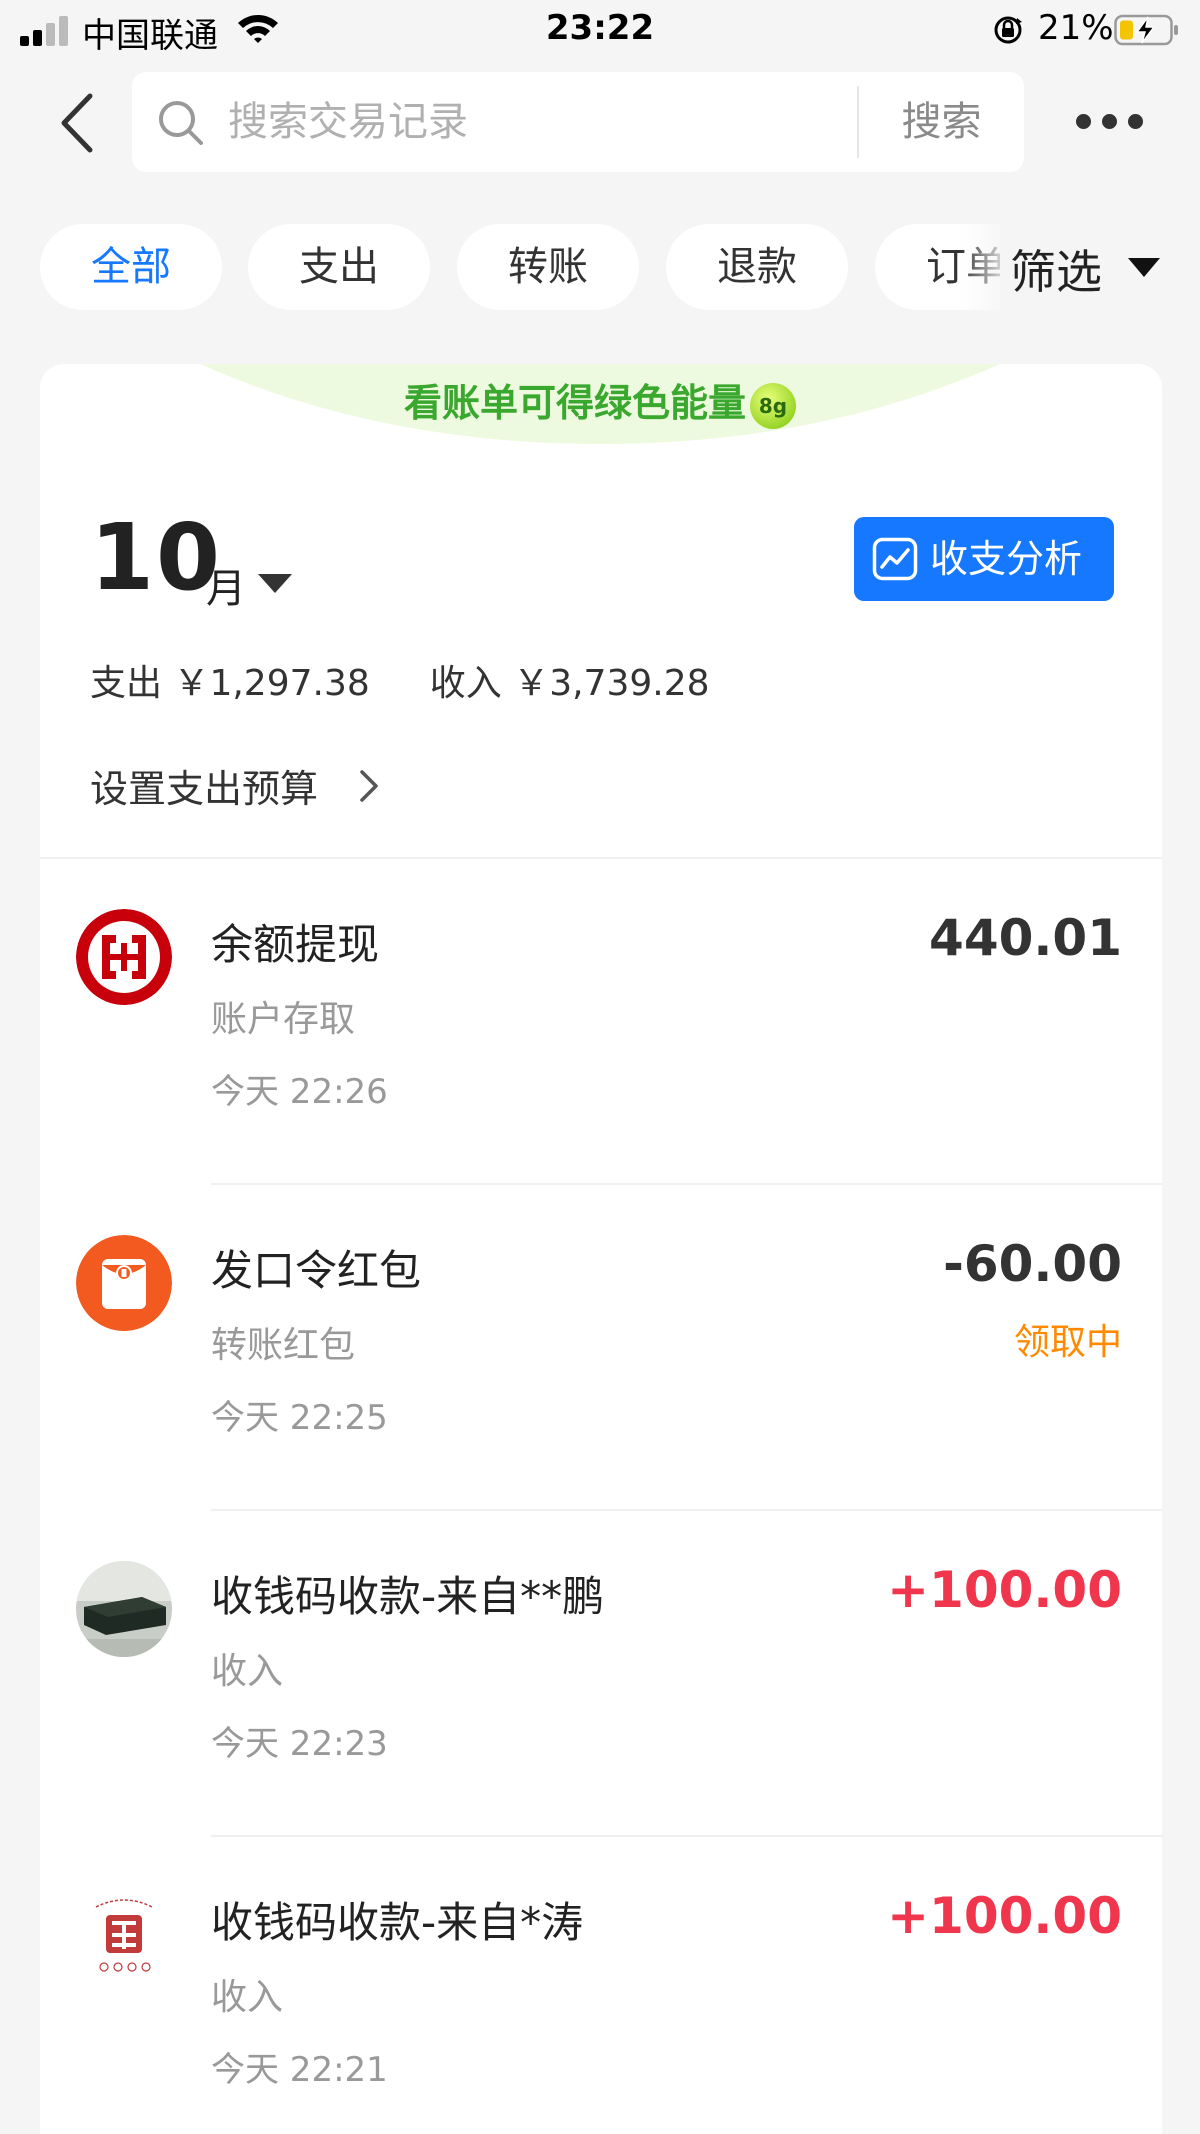  Describe the element at coordinates (1008, 30) in the screenshot. I see `rotation-lock-icon` at that location.